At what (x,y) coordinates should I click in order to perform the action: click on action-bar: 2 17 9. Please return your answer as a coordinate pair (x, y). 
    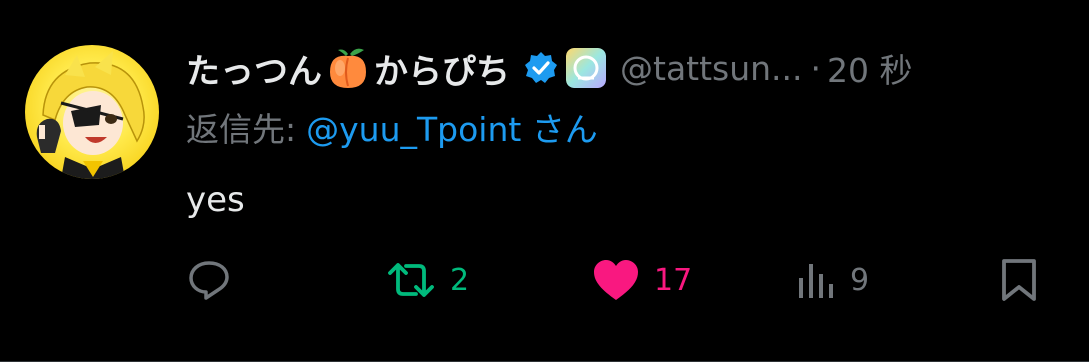
    Looking at the image, I should click on (616, 280).